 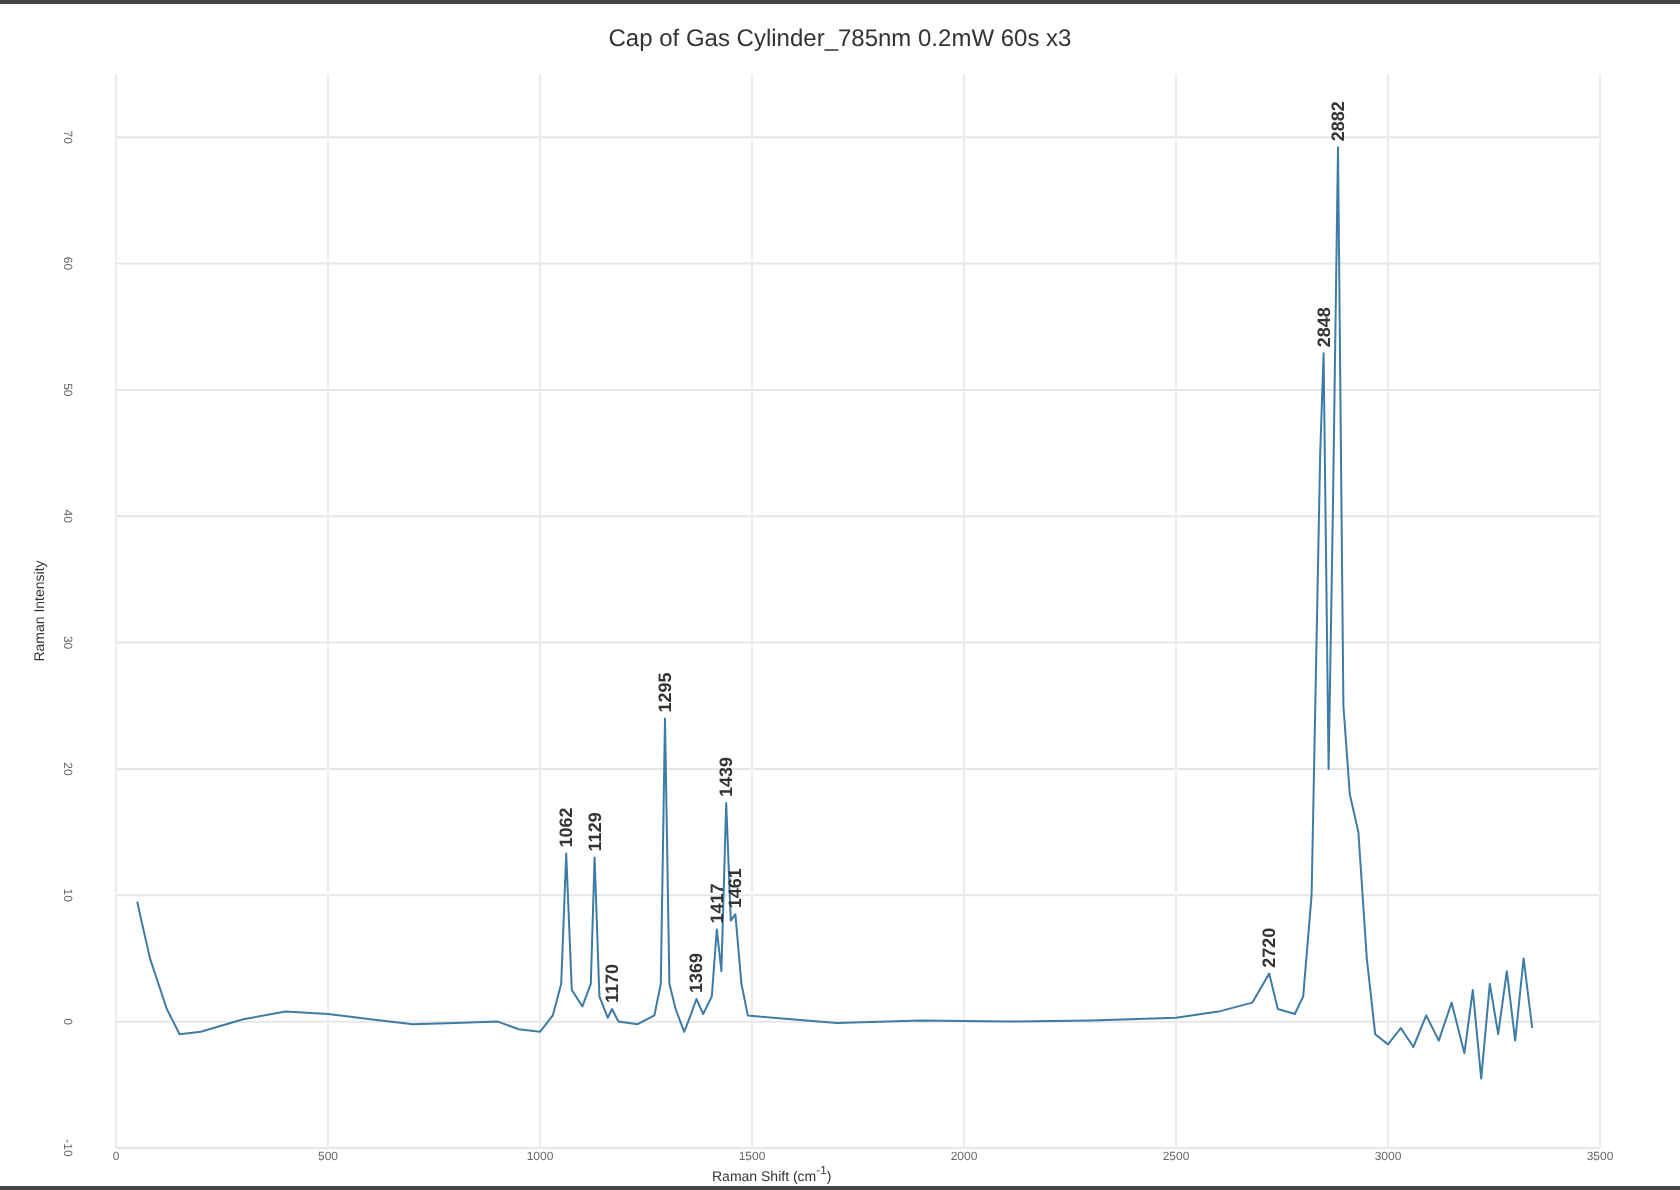 I want to click on chart-title: Cap of Gas Cylinder_785nm 0.2mW 60s x3, so click(x=840, y=38).